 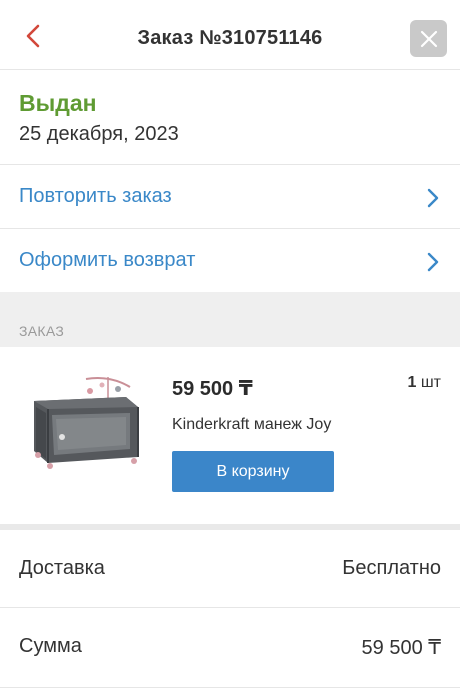 I want to click on delivery-row: Доставка Бесплатно, so click(x=230, y=569).